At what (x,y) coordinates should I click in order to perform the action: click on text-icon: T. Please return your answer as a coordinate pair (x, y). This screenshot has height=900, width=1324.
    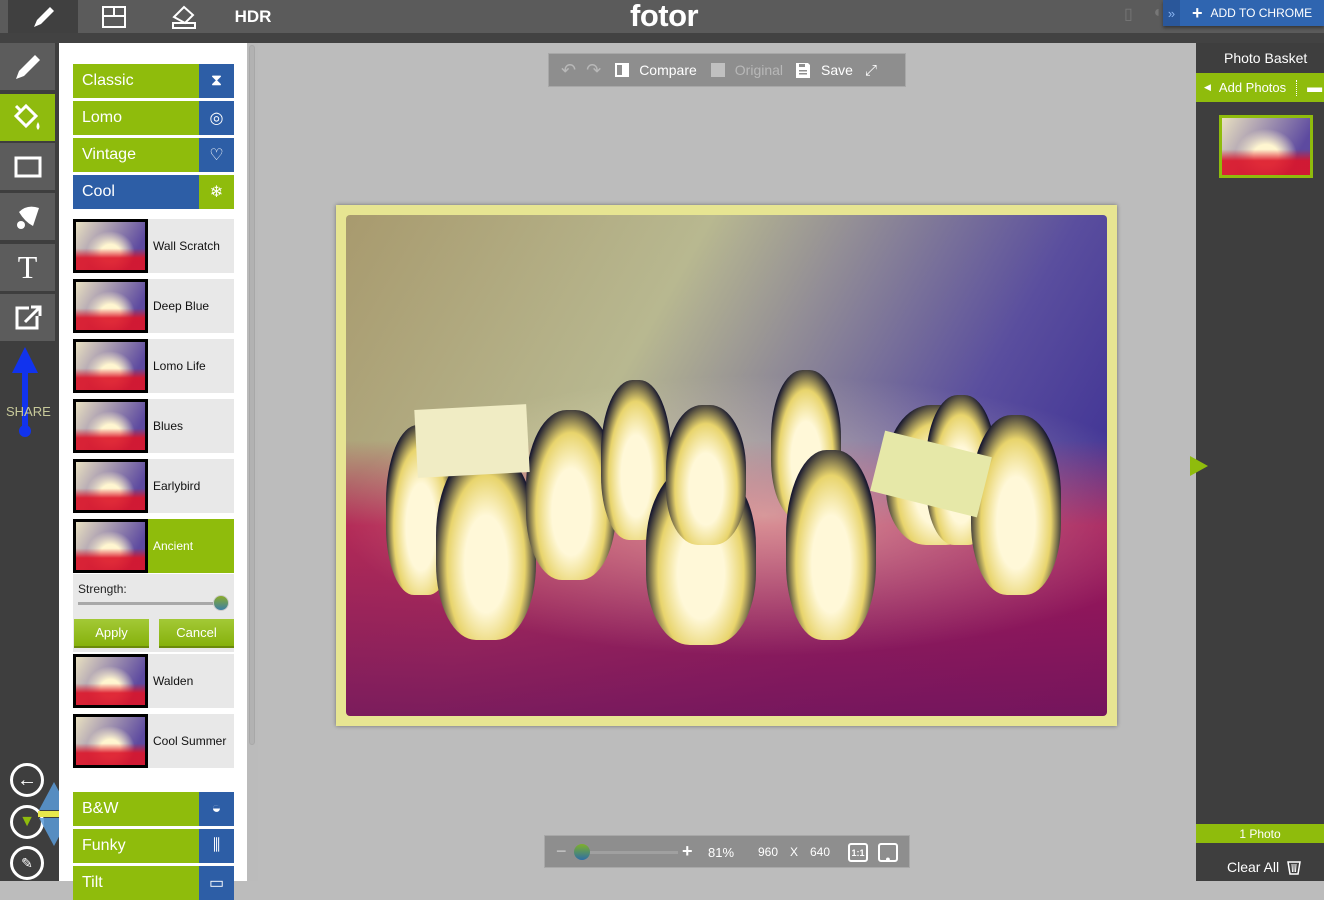
    Looking at the image, I should click on (27, 267).